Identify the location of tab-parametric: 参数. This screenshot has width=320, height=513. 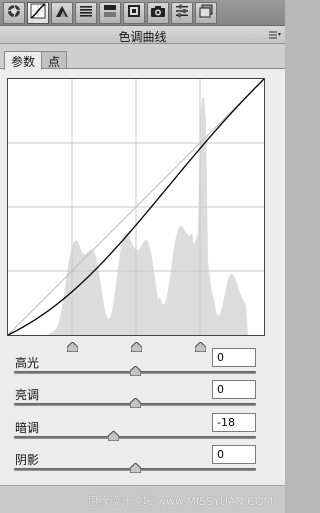
(23, 60).